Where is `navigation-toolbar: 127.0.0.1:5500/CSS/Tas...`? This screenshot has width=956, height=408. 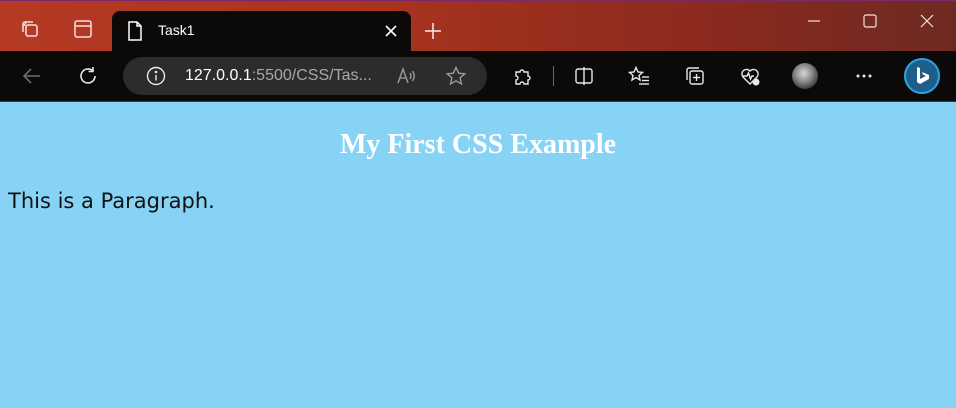
navigation-toolbar: 127.0.0.1:5500/CSS/Tas... is located at coordinates (478, 76).